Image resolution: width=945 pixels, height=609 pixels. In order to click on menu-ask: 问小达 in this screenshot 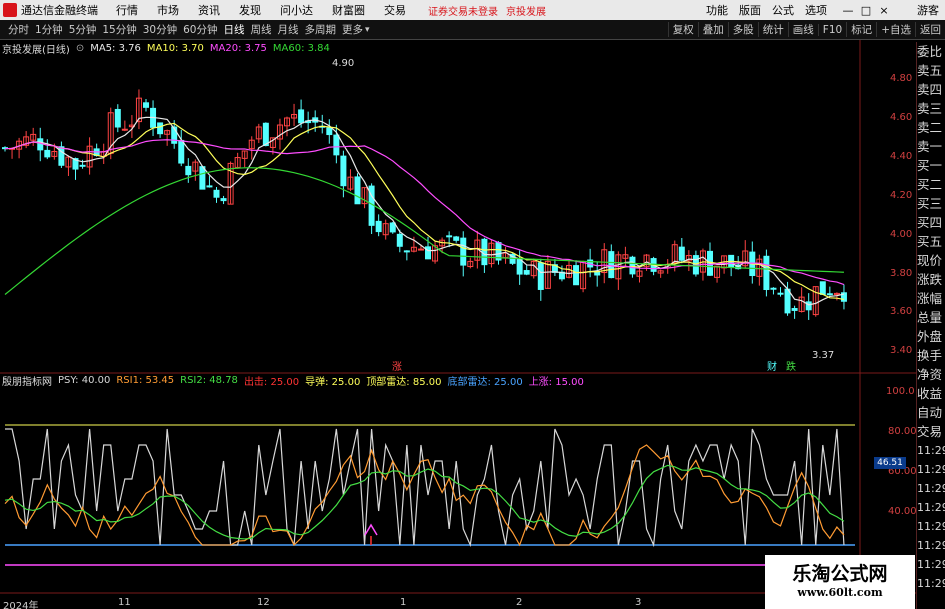, I will do `click(296, 10)`.